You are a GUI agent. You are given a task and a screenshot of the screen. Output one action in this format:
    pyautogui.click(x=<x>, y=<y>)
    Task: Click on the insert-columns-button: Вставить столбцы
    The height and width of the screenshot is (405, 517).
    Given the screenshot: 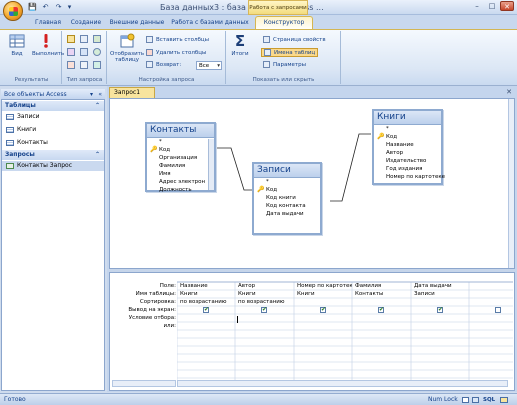 What is the action you would take?
    pyautogui.click(x=177, y=40)
    